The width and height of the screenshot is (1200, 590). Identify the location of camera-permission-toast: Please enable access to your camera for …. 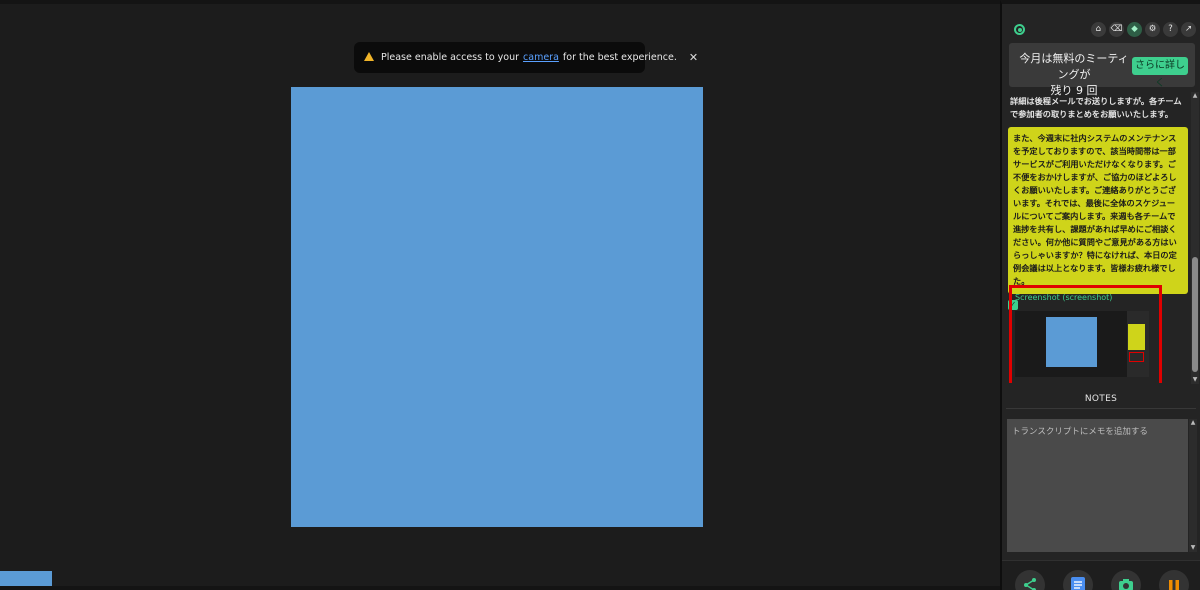
(526, 57).